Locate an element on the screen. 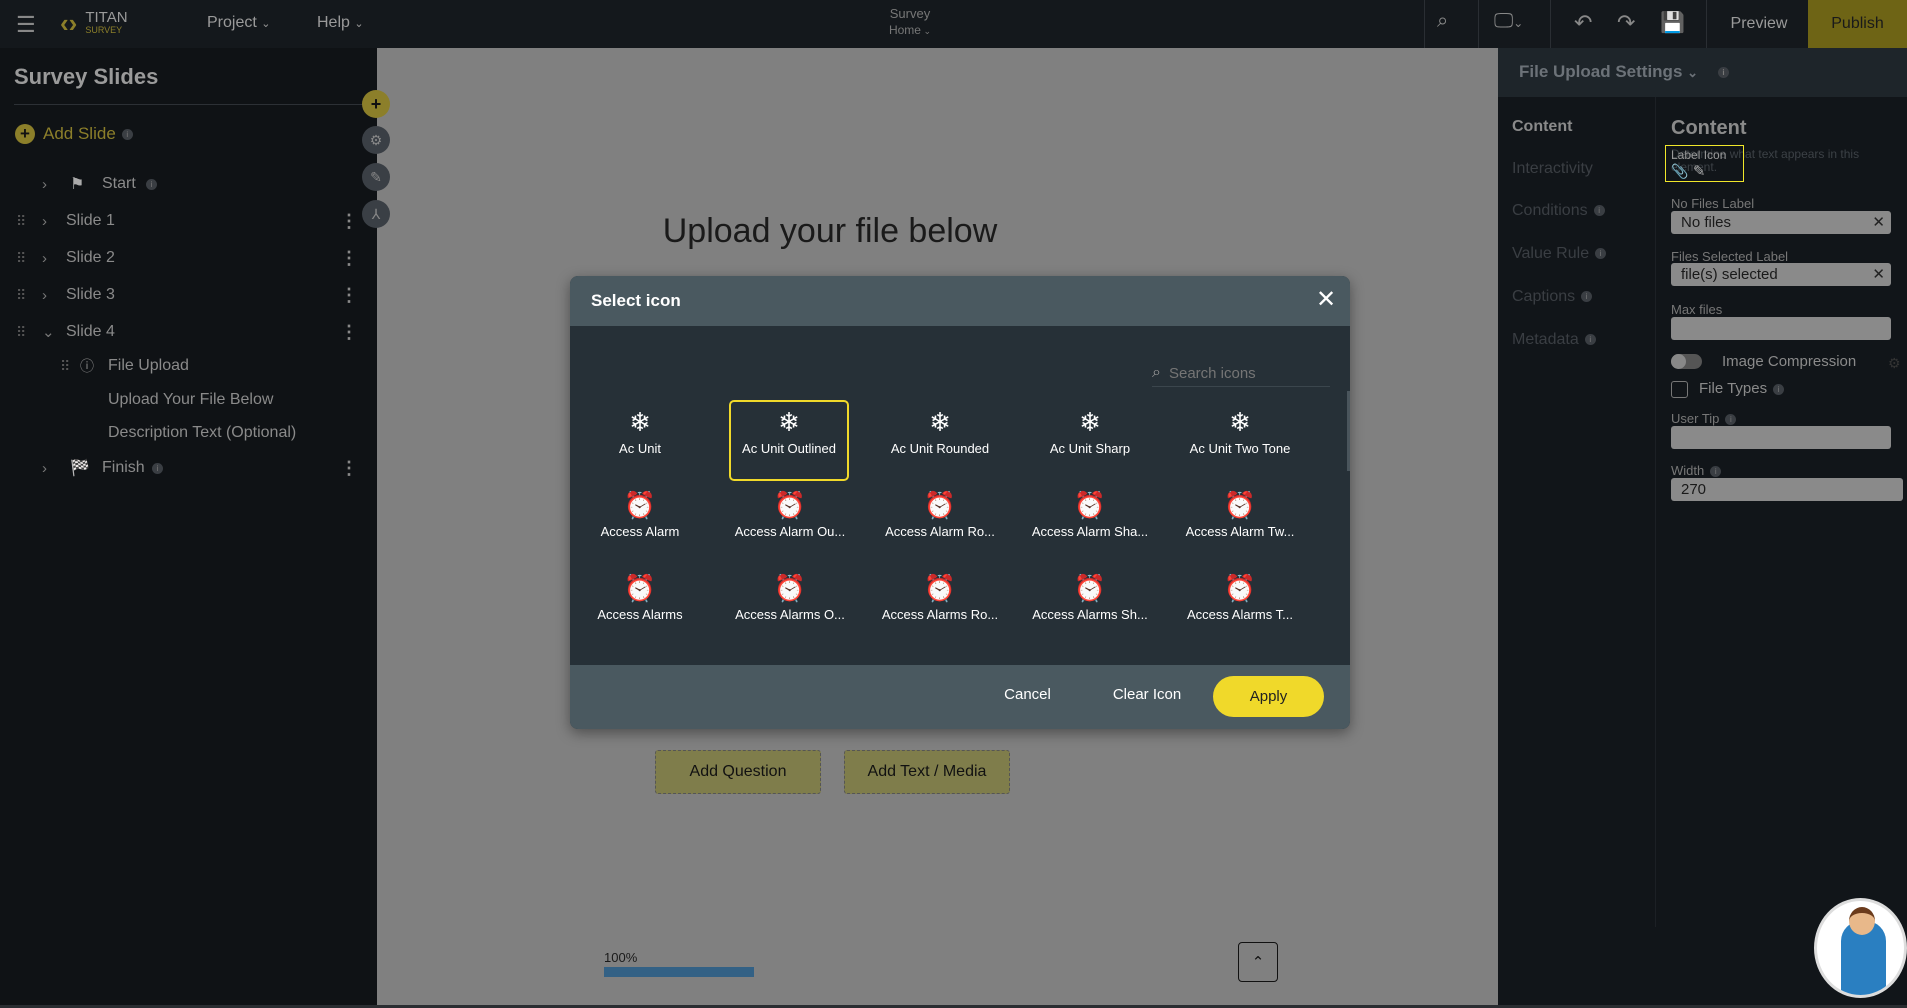 The image size is (1907, 1008). add-slide-button: + Add Slide i is located at coordinates (74, 134).